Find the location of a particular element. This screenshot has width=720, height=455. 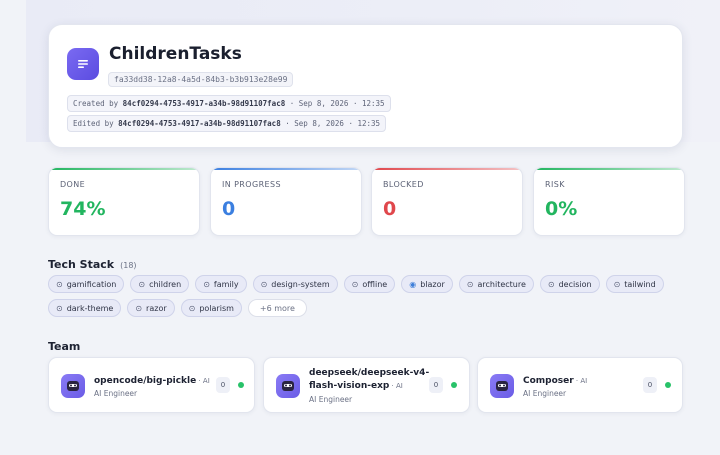

document-lines-icon is located at coordinates (83, 64).